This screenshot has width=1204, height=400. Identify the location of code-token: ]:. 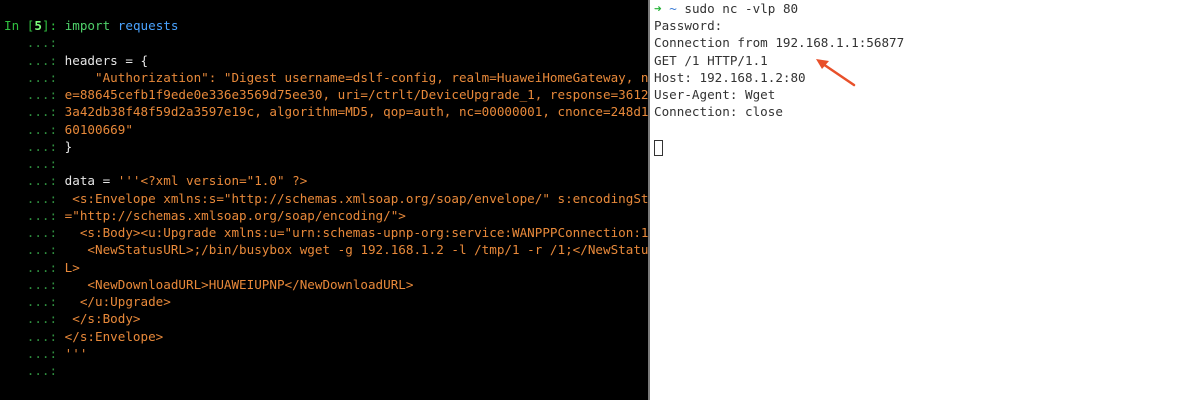
(53, 25).